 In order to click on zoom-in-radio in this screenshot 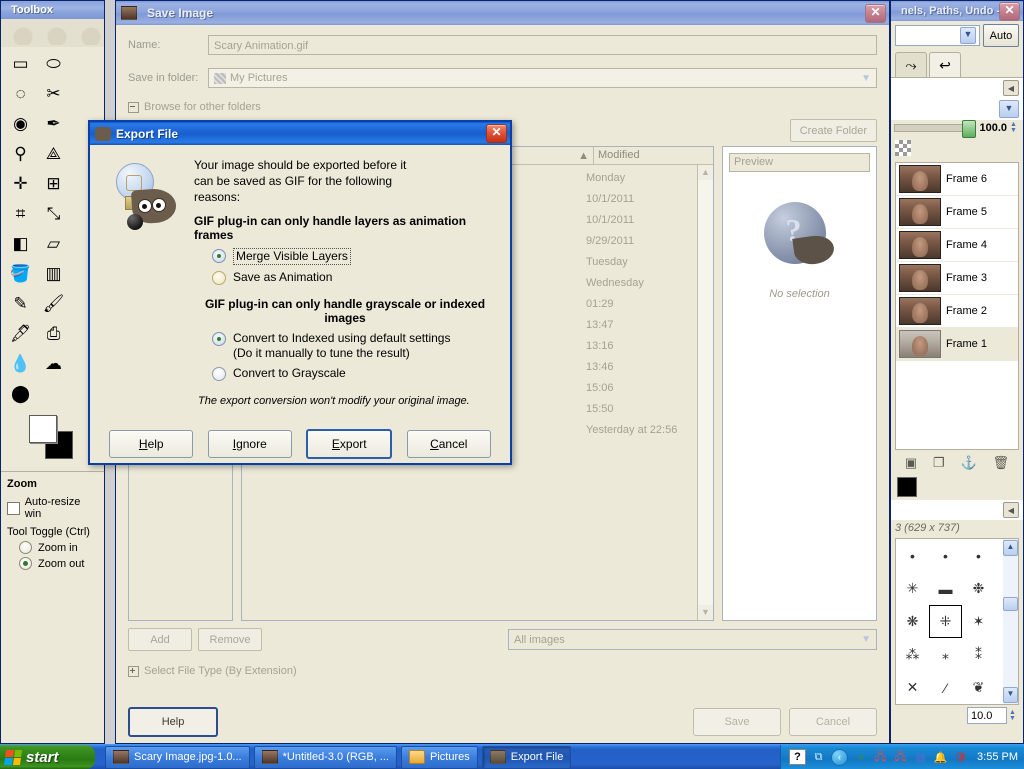, I will do `click(25, 547)`.